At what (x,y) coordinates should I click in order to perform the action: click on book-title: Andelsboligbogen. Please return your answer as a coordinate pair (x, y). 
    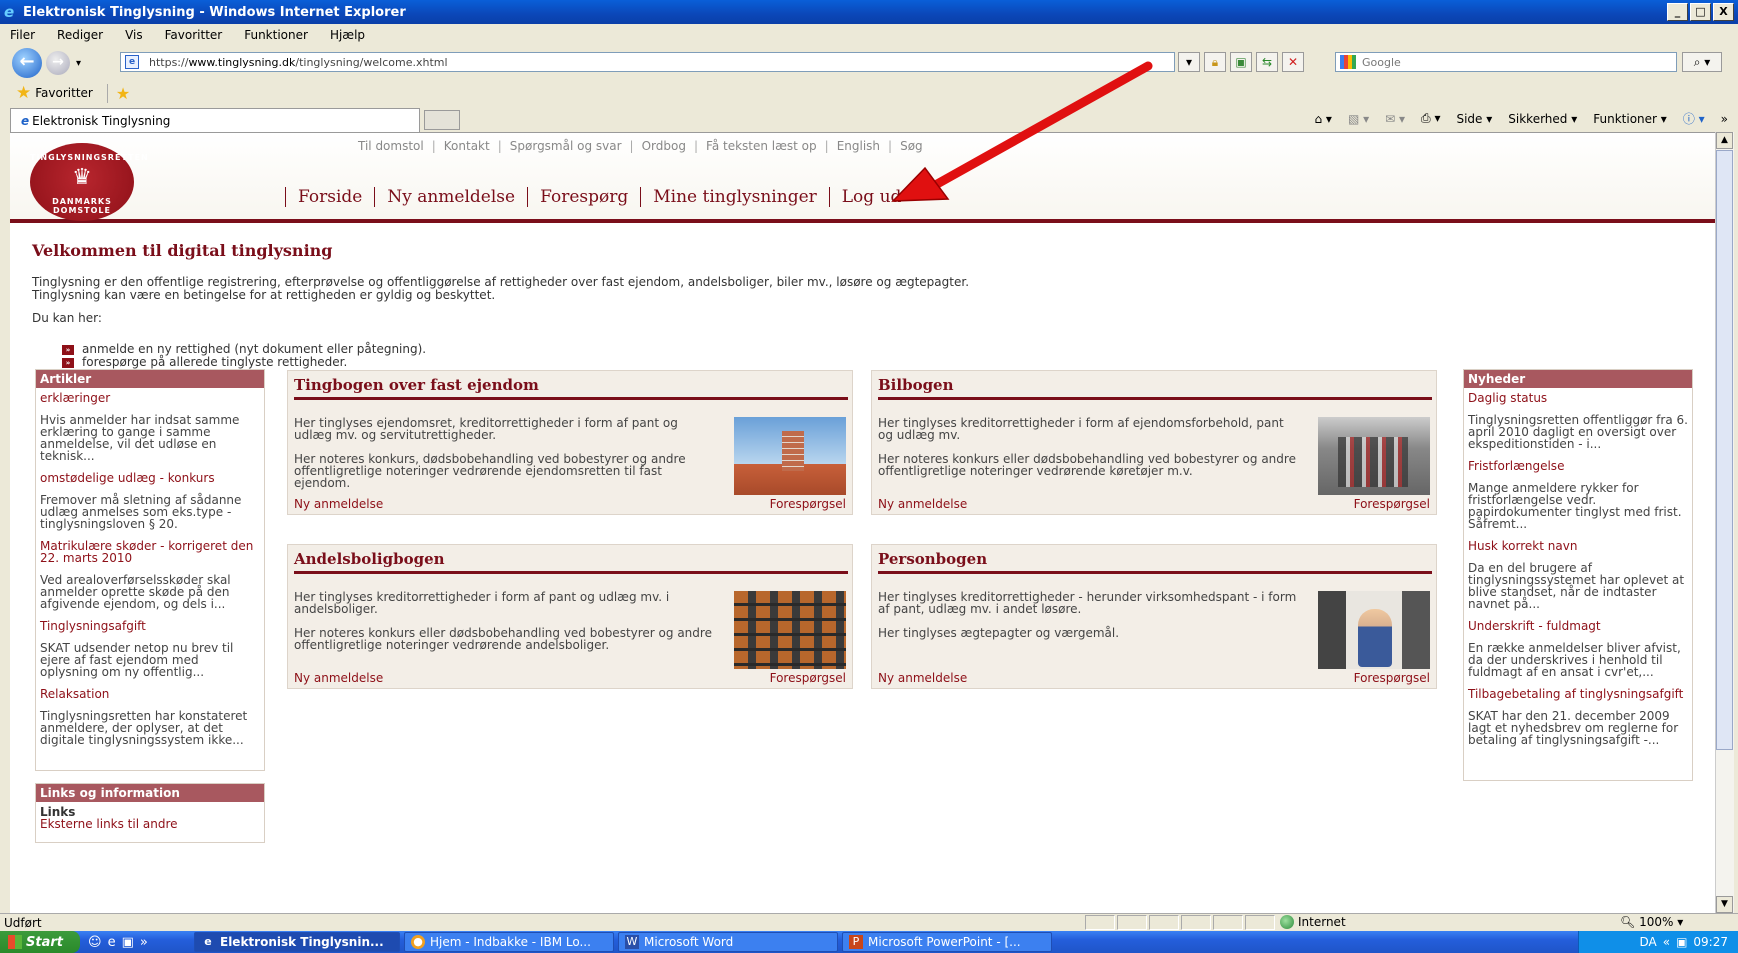
    Looking at the image, I should click on (369, 559).